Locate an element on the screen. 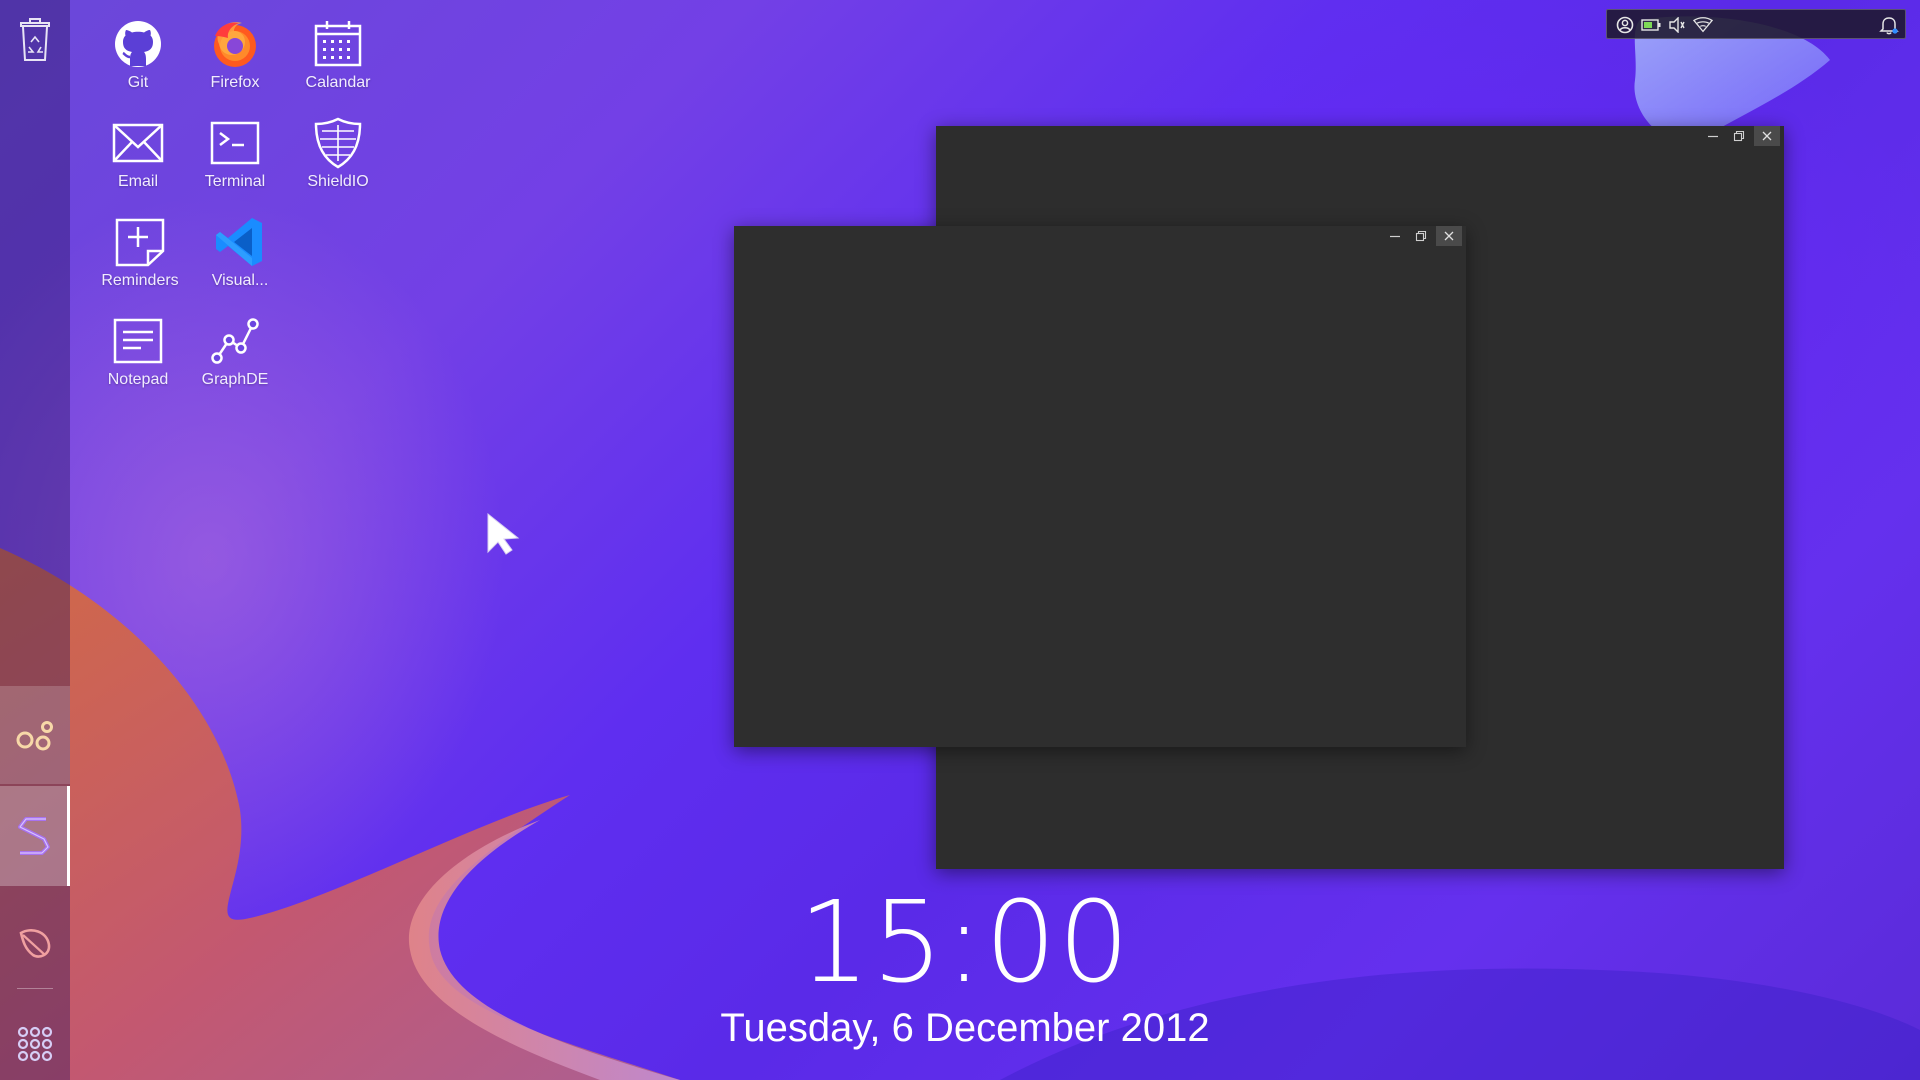 This screenshot has width=1920, height=1080. desktop-icon-label: Email is located at coordinates (137, 181).